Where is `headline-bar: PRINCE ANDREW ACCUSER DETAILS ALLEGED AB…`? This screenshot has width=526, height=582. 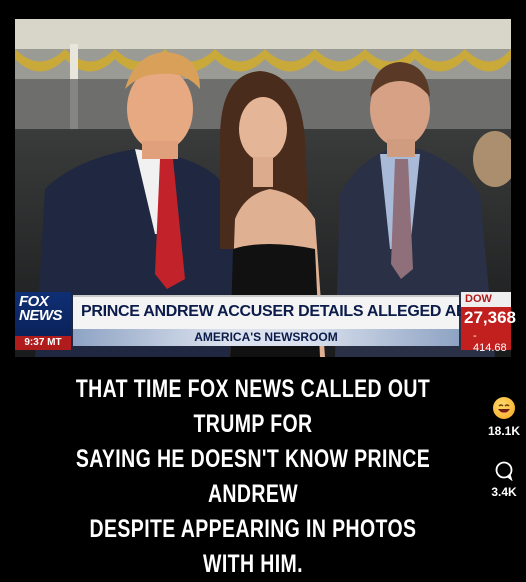 headline-bar: PRINCE ANDREW ACCUSER DETAILS ALLEGED AB… is located at coordinates (286, 312).